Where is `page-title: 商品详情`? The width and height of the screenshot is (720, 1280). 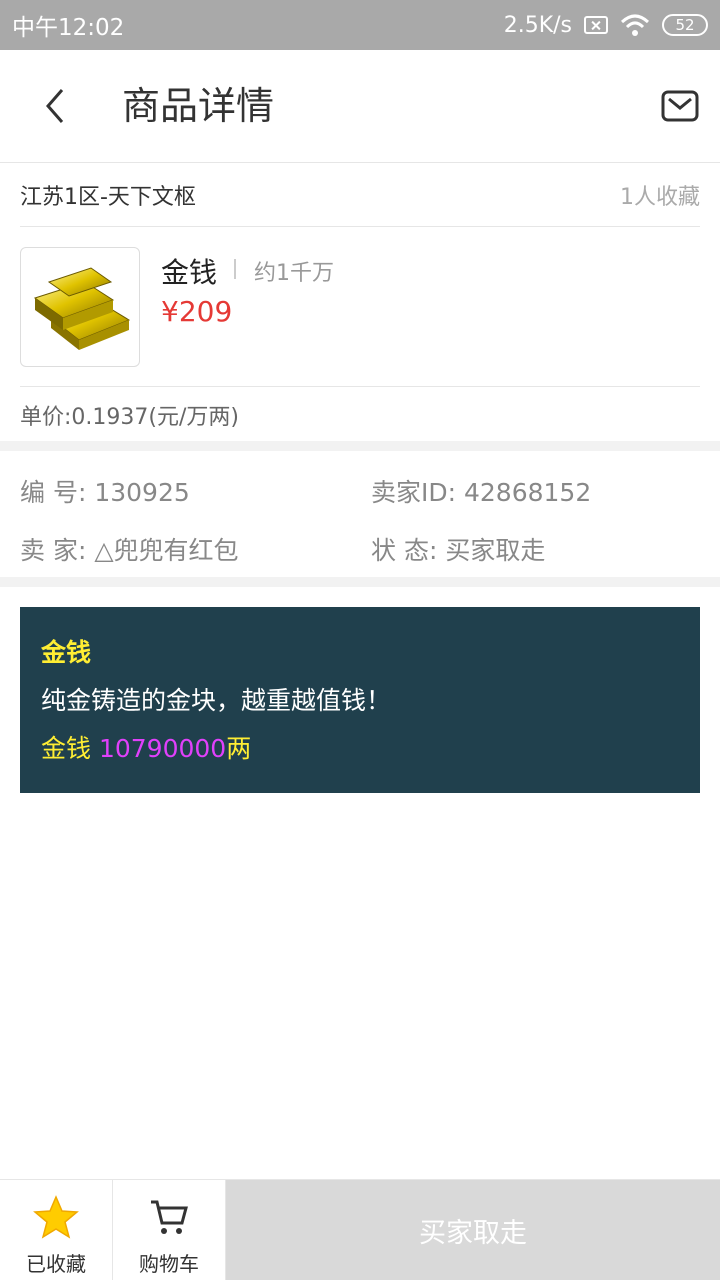
page-title: 商品详情 is located at coordinates (198, 106).